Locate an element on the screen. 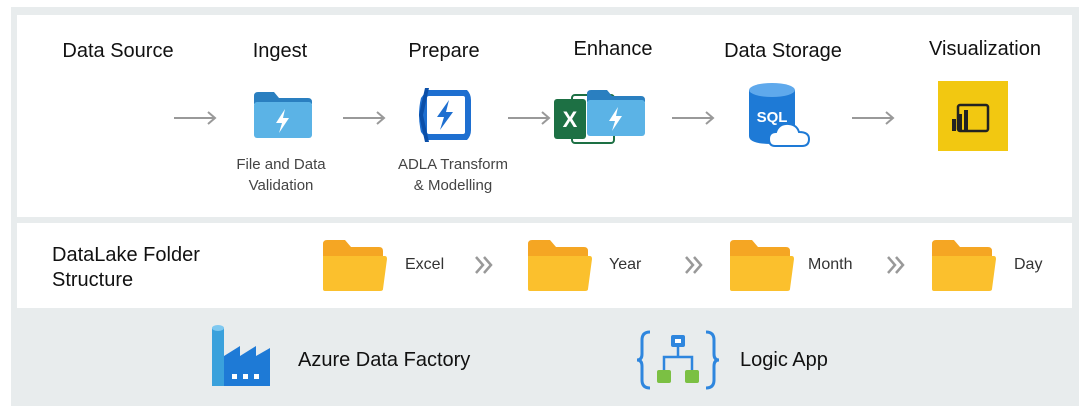 Image resolution: width=1089 pixels, height=411 pixels. stage-title: Prepare is located at coordinates (444, 51).